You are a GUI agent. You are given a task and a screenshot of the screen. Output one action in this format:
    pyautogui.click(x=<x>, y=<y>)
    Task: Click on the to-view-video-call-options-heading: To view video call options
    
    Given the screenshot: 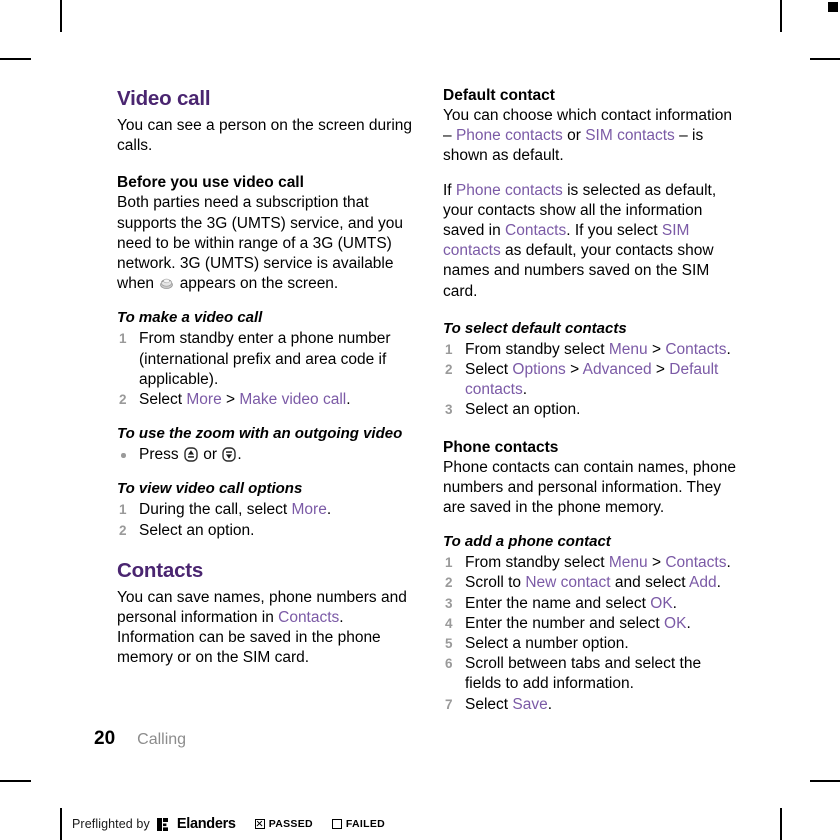 What is the action you would take?
    pyautogui.click(x=210, y=489)
    